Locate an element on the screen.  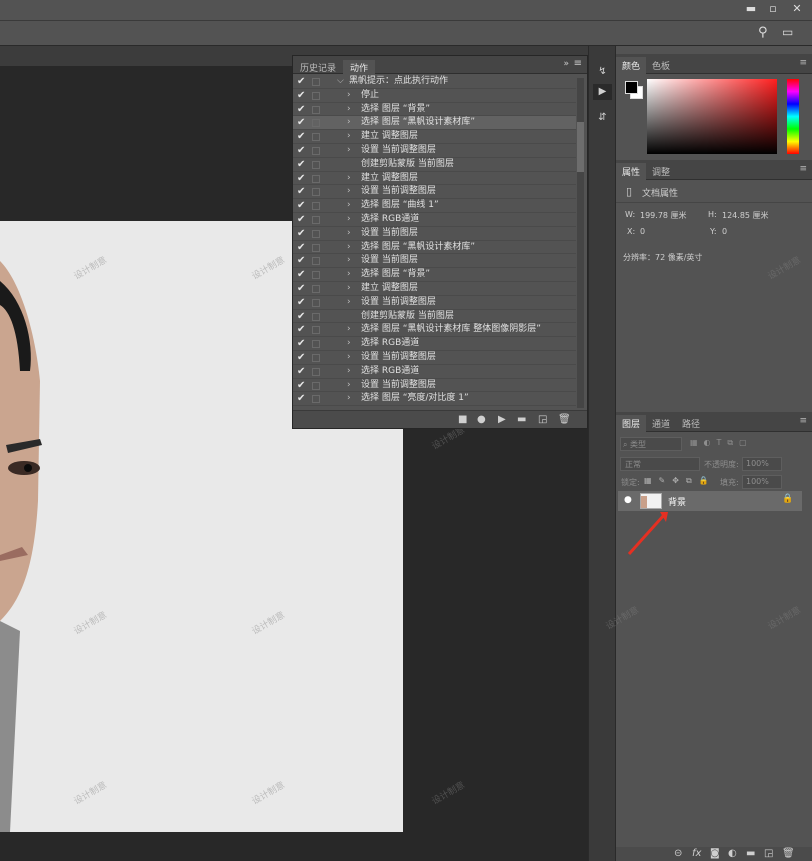
folder-icon: ▬ is located at coordinates (521, 419).